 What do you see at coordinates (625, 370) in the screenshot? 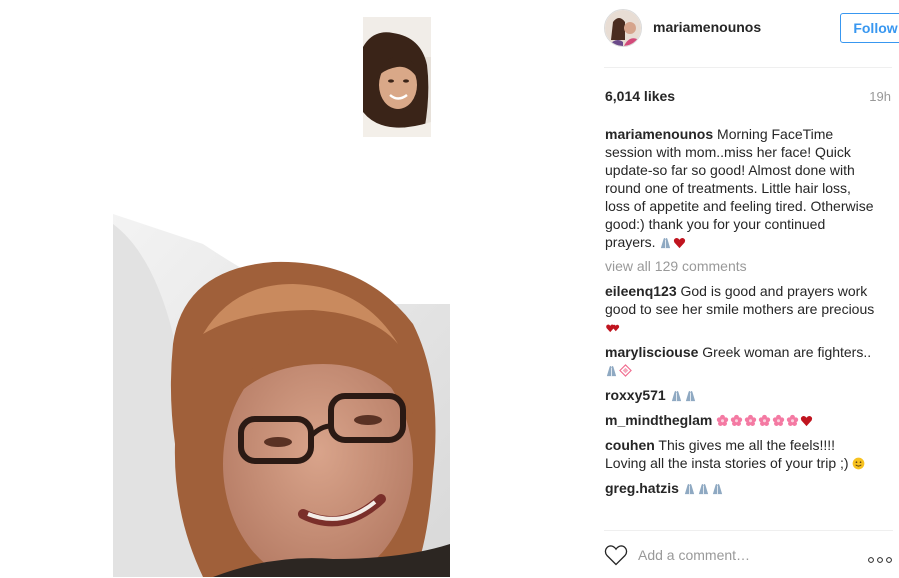
I see `diamond-emoji` at bounding box center [625, 370].